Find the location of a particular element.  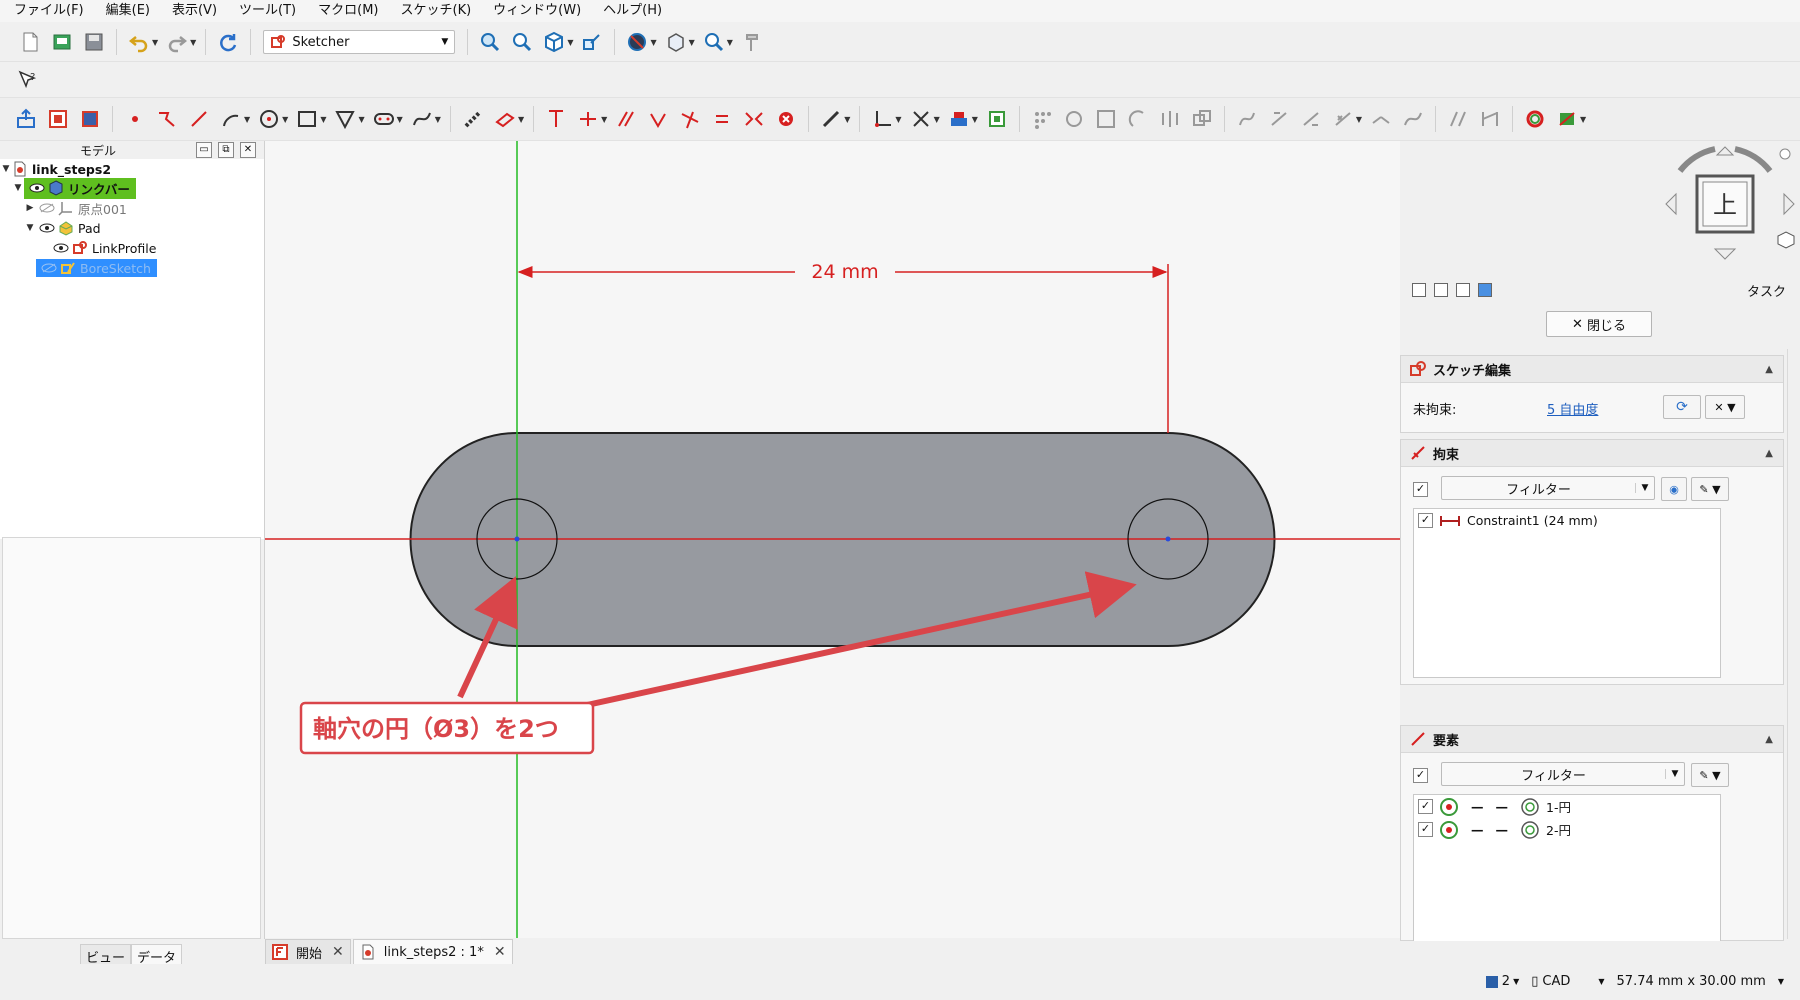

settings-dropdown-button: ✕ ▼ is located at coordinates (1725, 407).